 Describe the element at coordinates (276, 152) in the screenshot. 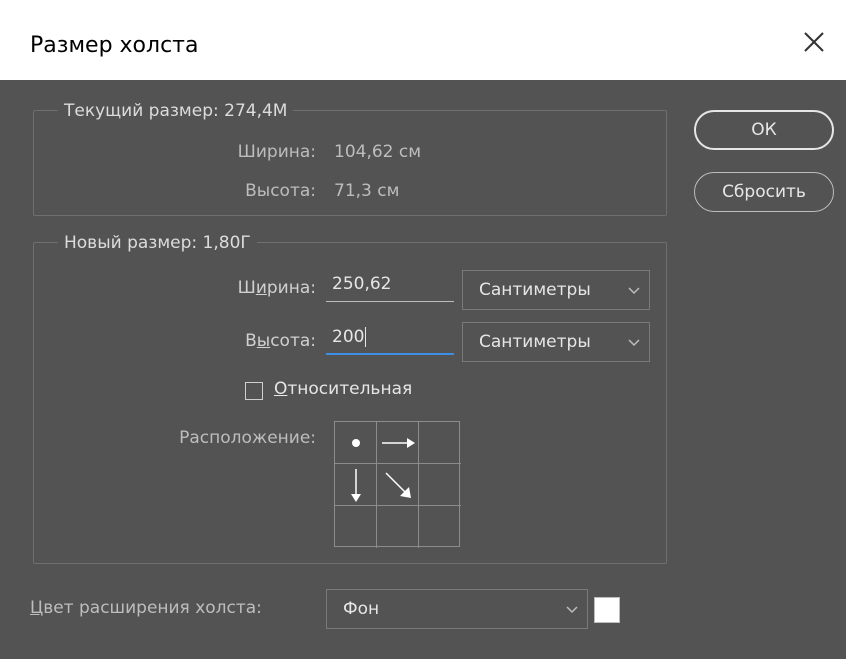

I see `current-width-label: Ширина:` at that location.